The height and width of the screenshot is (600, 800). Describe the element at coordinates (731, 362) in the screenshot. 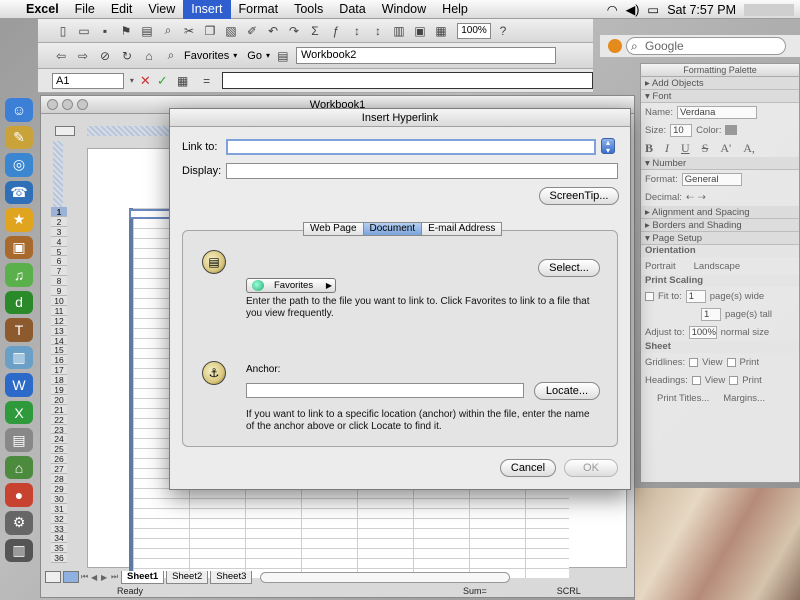

I see `gridlines-print-checkbox` at that location.